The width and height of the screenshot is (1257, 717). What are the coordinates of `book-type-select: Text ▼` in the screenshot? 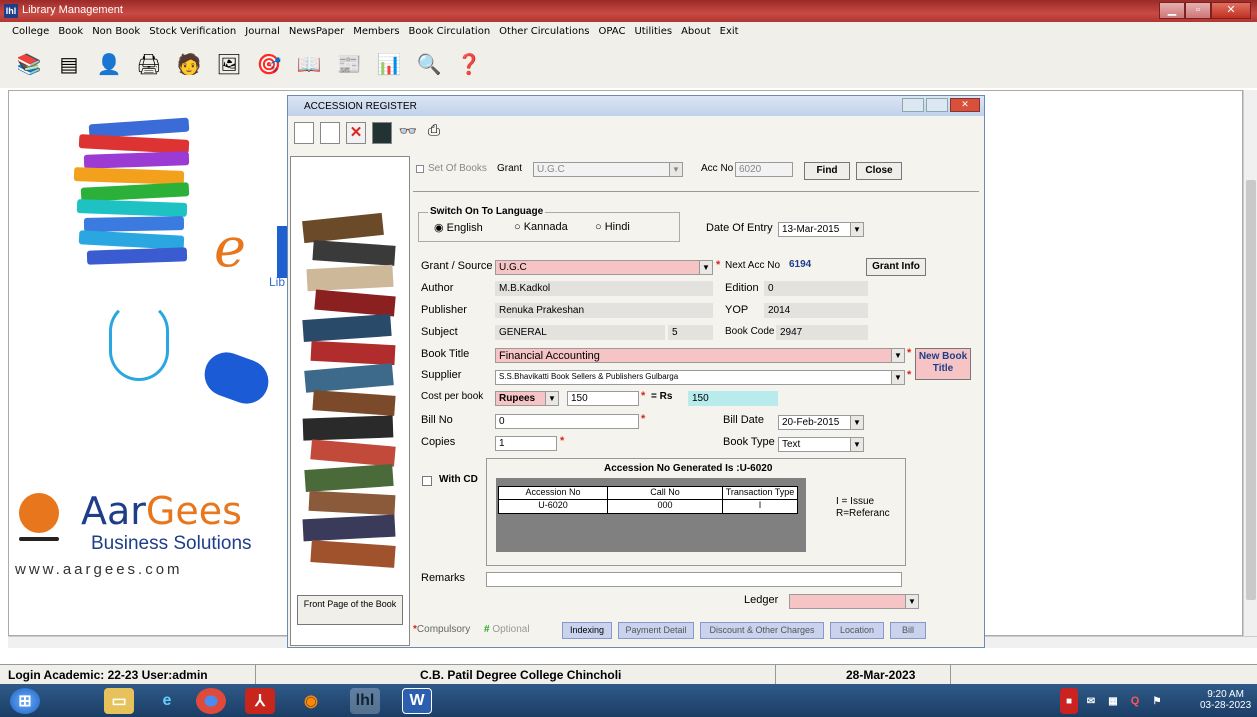 It's located at (821, 444).